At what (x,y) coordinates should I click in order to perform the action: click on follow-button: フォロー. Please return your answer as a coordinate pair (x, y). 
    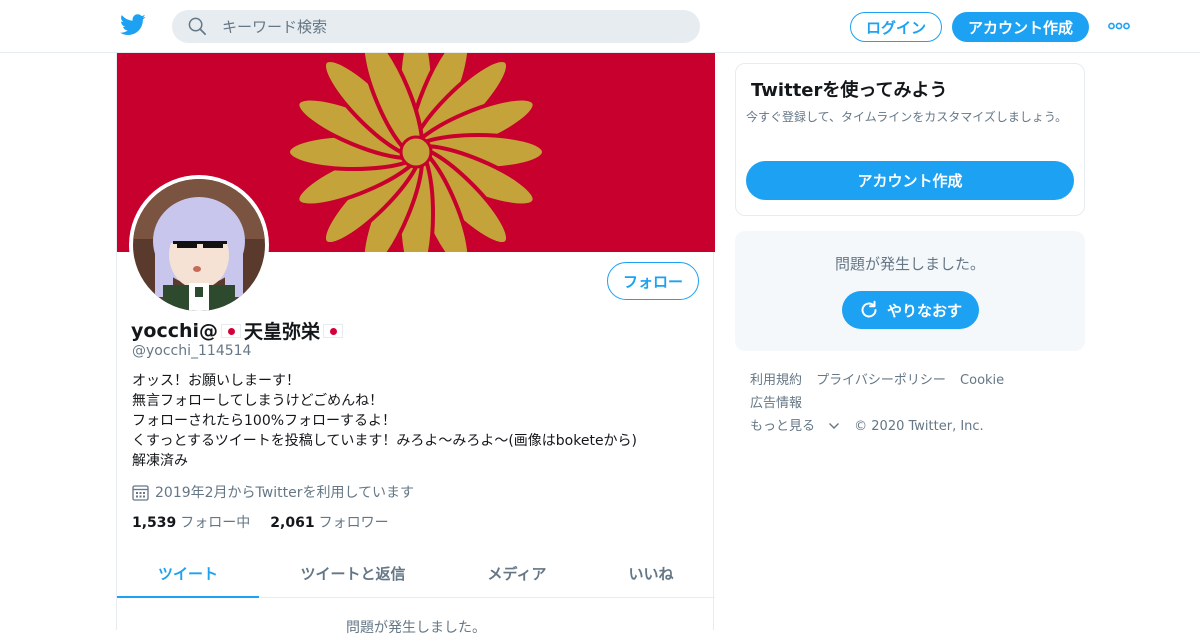
    Looking at the image, I should click on (653, 281).